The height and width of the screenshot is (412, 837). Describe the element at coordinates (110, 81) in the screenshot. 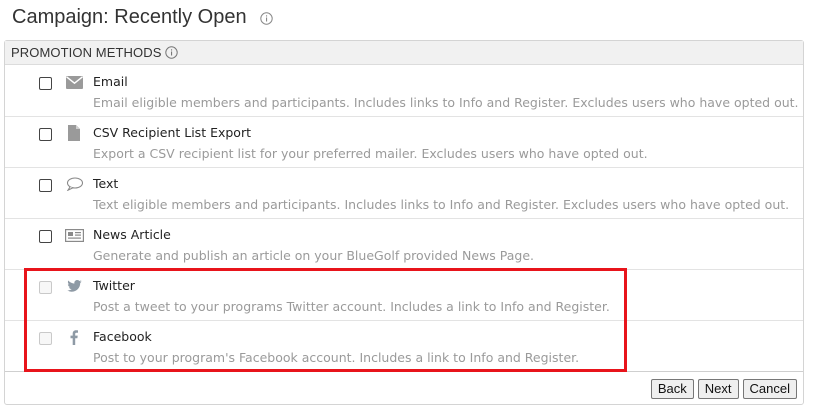

I see `method-label: Email` at that location.